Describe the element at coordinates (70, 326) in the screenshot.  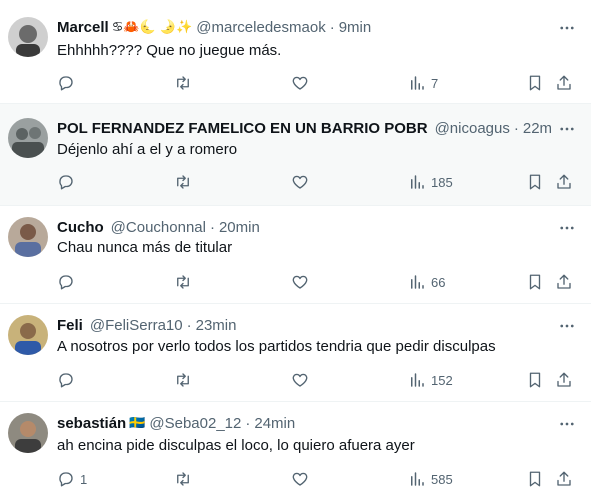
I see `author-name: Feli` at that location.